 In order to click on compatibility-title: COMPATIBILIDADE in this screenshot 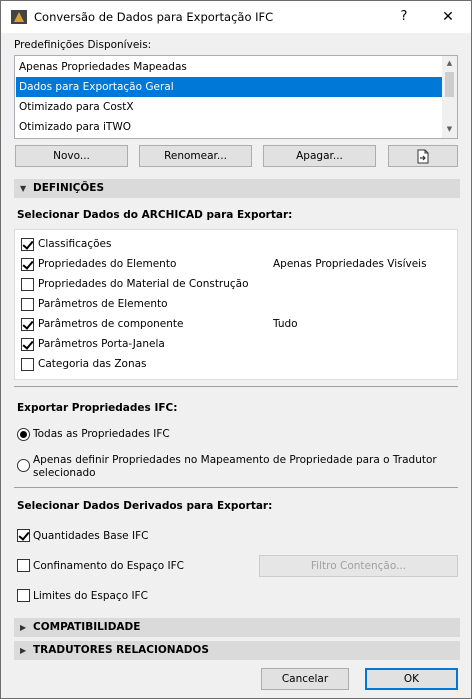, I will do `click(87, 627)`.